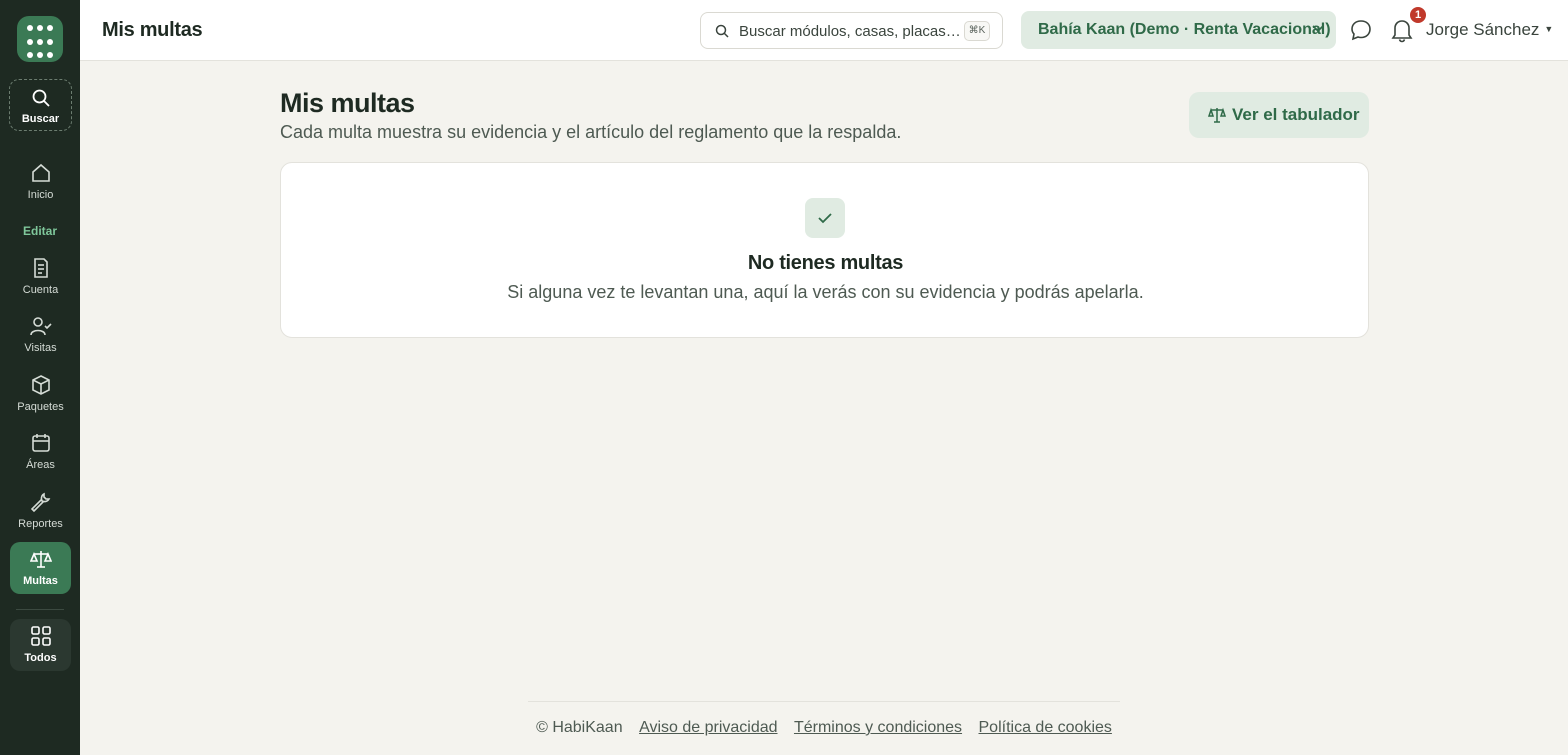  Describe the element at coordinates (40, 231) in the screenshot. I see `sidebar-edit-link: Editar` at that location.